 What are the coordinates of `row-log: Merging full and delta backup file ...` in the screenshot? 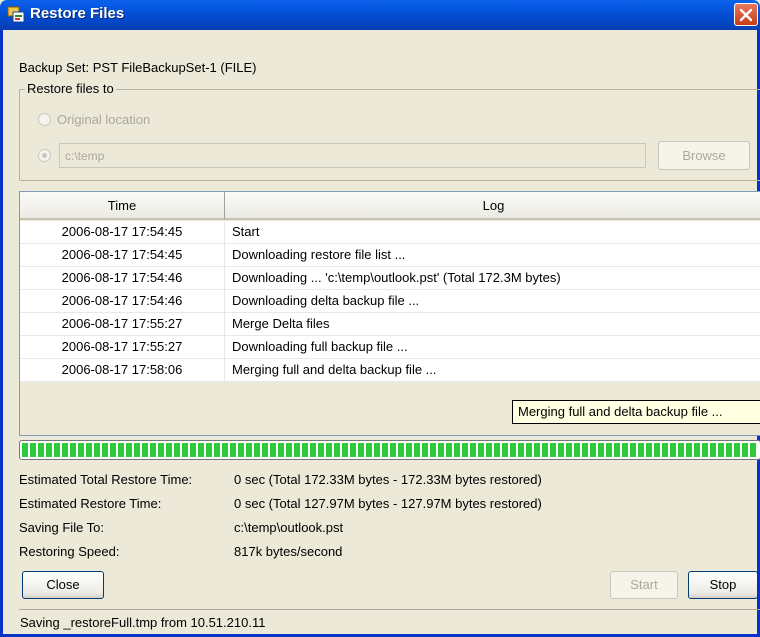 It's located at (334, 369).